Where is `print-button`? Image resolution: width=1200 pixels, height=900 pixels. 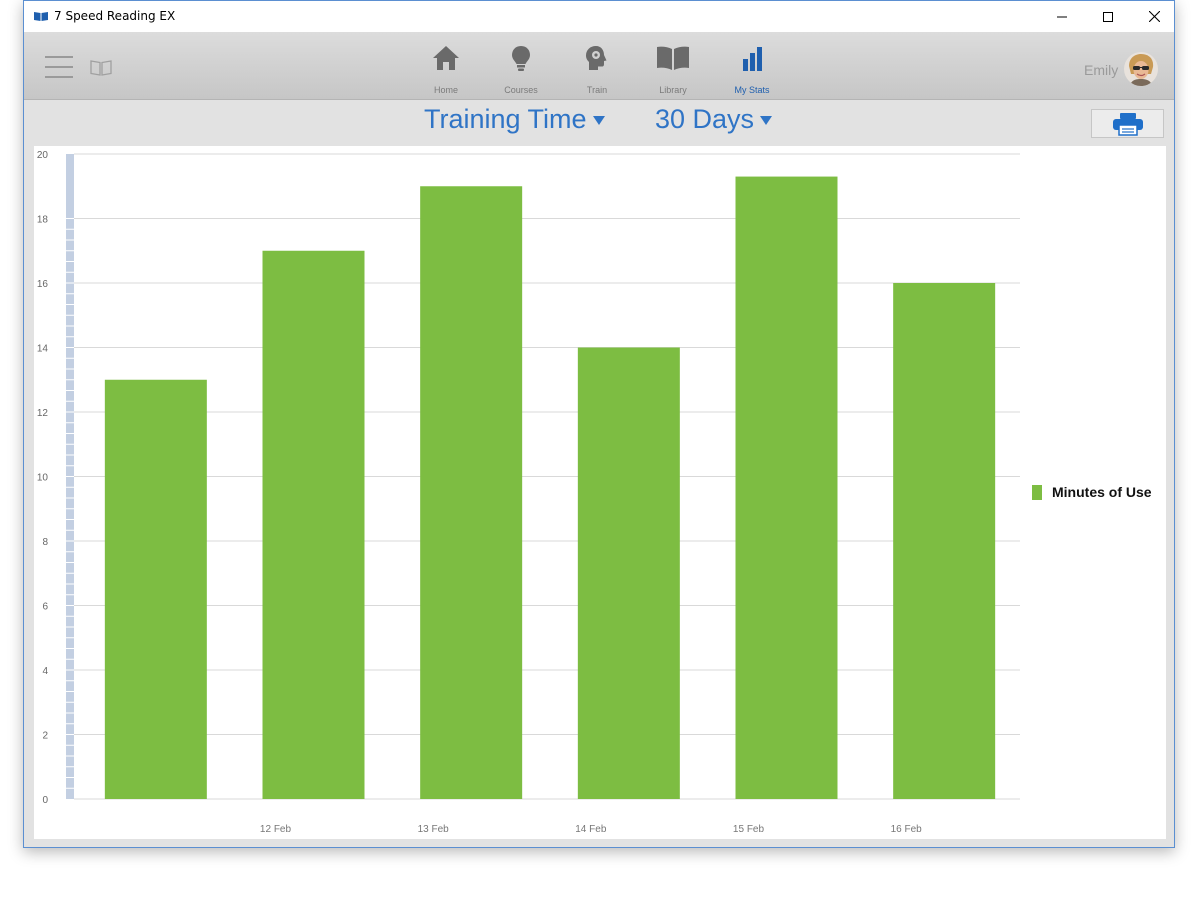
print-button is located at coordinates (1127, 123).